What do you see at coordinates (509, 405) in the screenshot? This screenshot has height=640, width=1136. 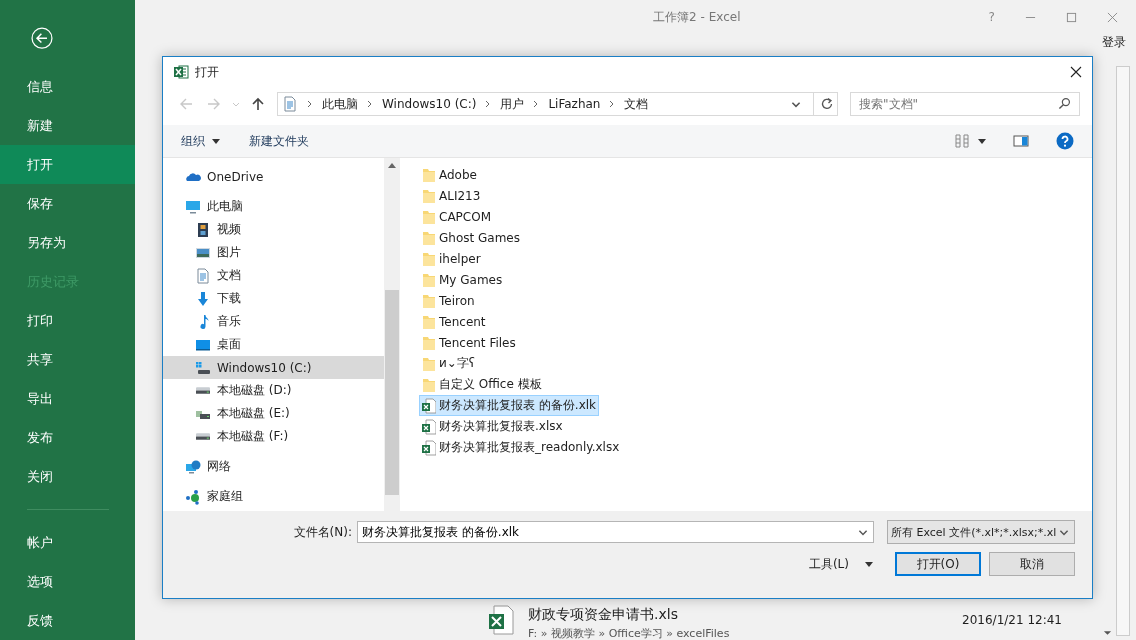 I see `file-list-item: 财务决算批复报表 的备份.xlk` at bounding box center [509, 405].